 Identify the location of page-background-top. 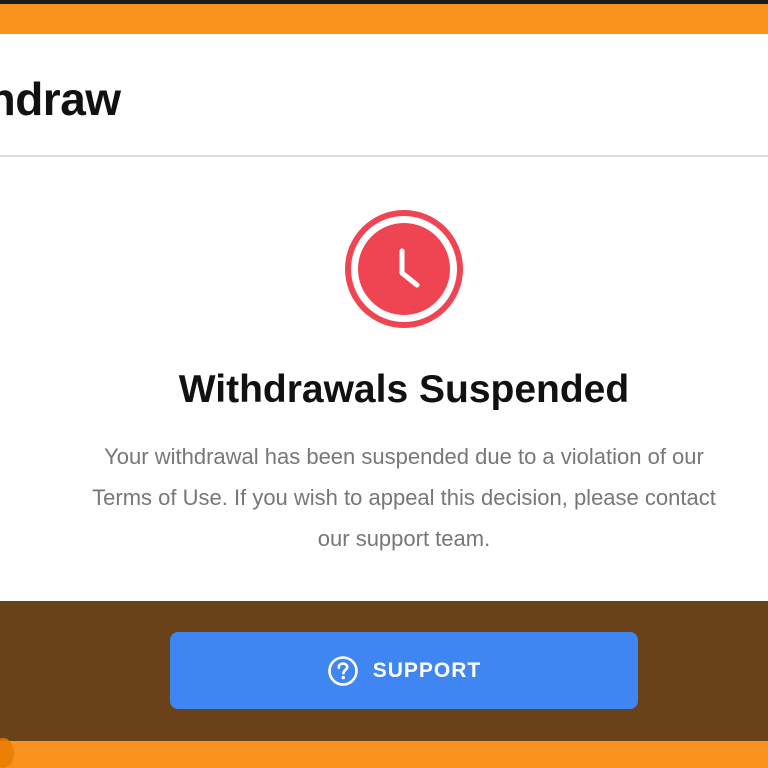
(384, 19).